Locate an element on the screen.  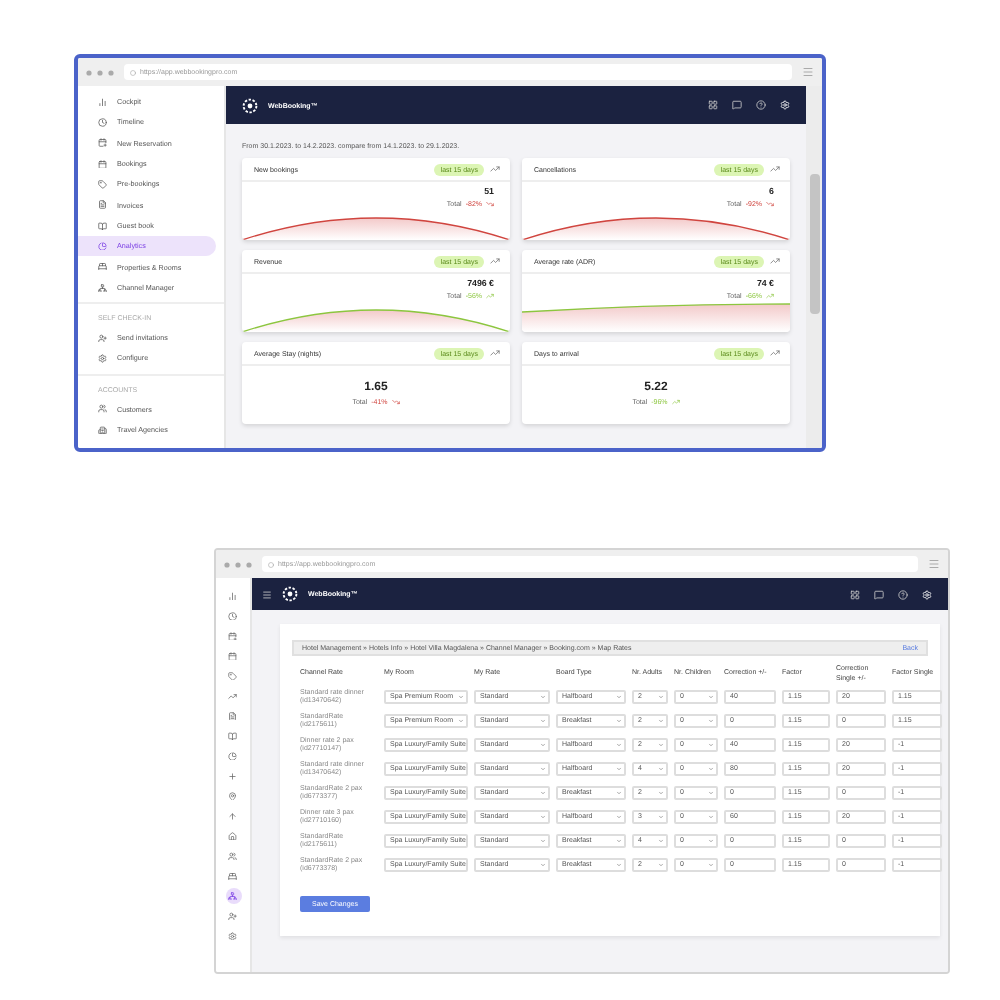
arrow-up-icon is located at coordinates (233, 816).